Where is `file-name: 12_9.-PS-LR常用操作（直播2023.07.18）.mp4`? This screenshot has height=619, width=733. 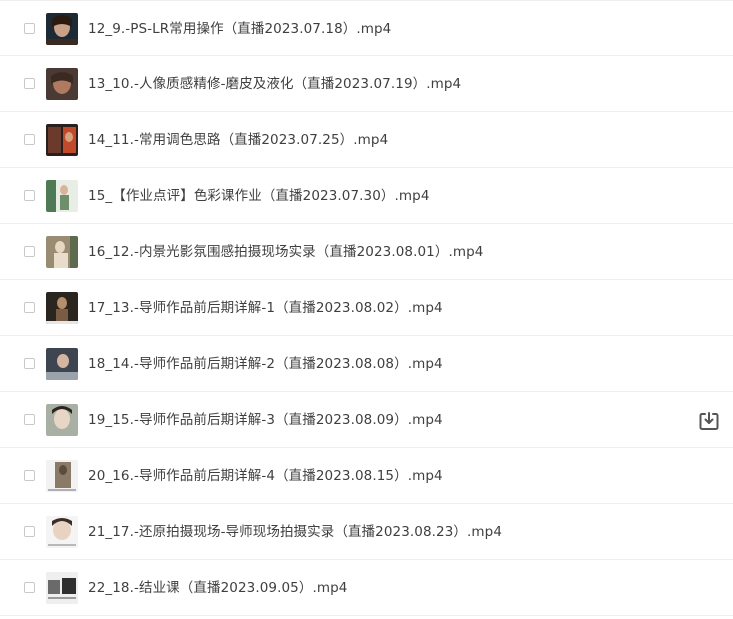
file-name: 12_9.-PS-LR常用操作（直播2023.07.18）.mp4 is located at coordinates (239, 29).